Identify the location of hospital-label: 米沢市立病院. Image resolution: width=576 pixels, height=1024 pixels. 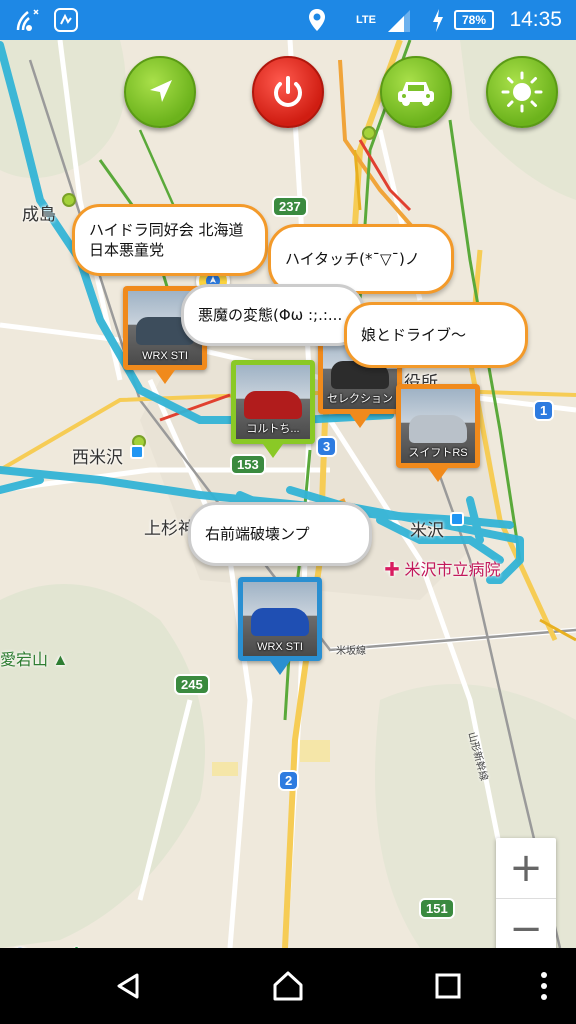
(452, 570).